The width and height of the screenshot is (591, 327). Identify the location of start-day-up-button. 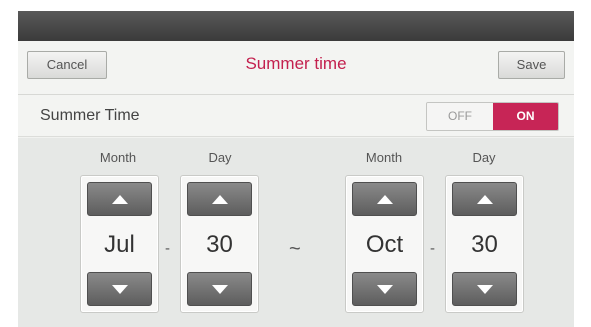
(219, 199).